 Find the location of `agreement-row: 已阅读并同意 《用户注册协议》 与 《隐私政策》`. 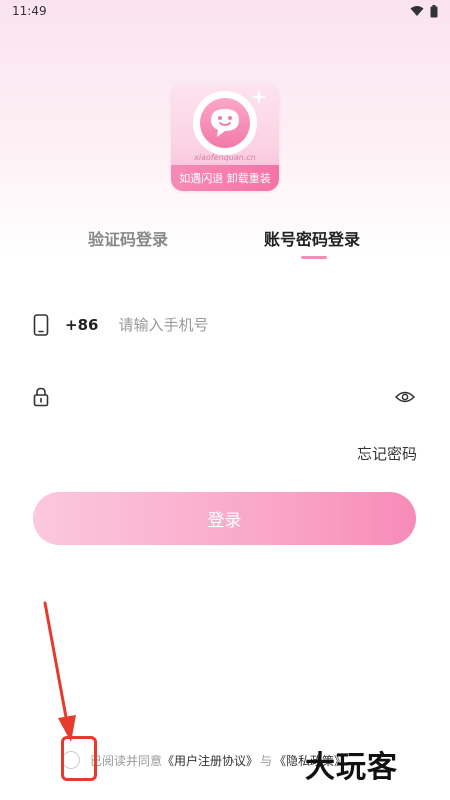

agreement-row: 已阅读并同意 《用户注册协议》 与 《隐私政策》 is located at coordinates (204, 760).